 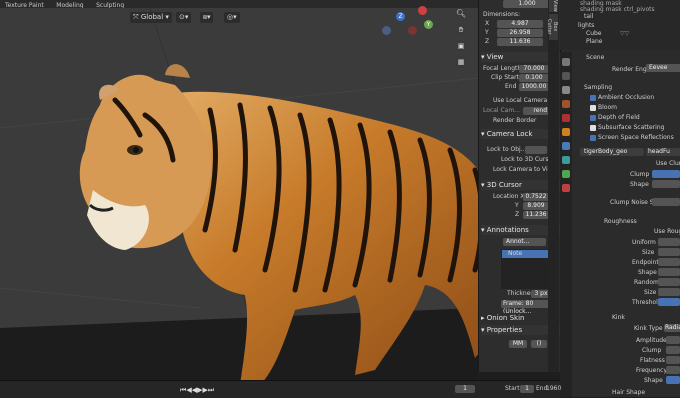 I want to click on modifier-name-field: headFu, so click(x=663, y=152).